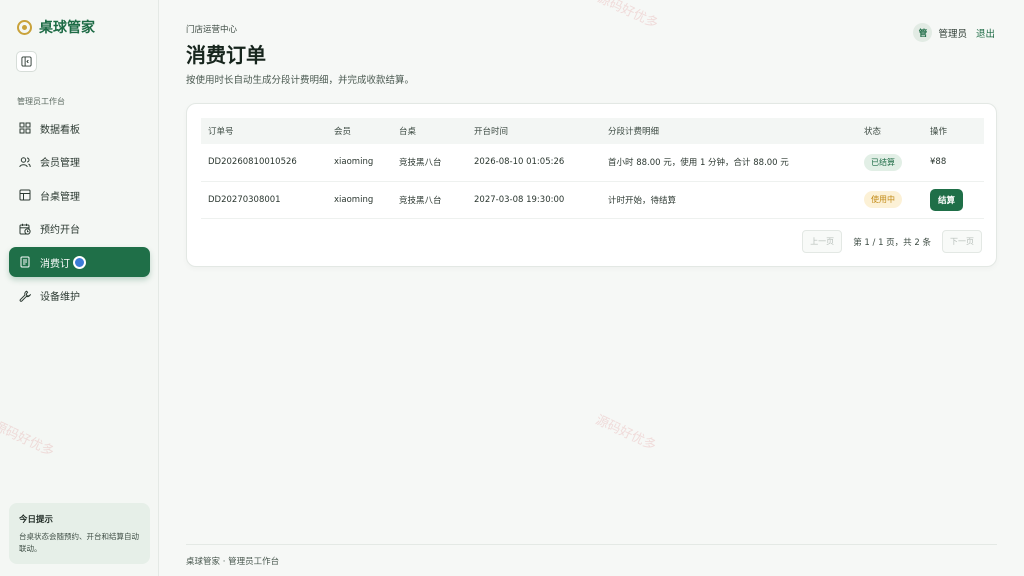 Image resolution: width=1024 pixels, height=576 pixels. I want to click on brand-name: 桌球管家, so click(67, 28).